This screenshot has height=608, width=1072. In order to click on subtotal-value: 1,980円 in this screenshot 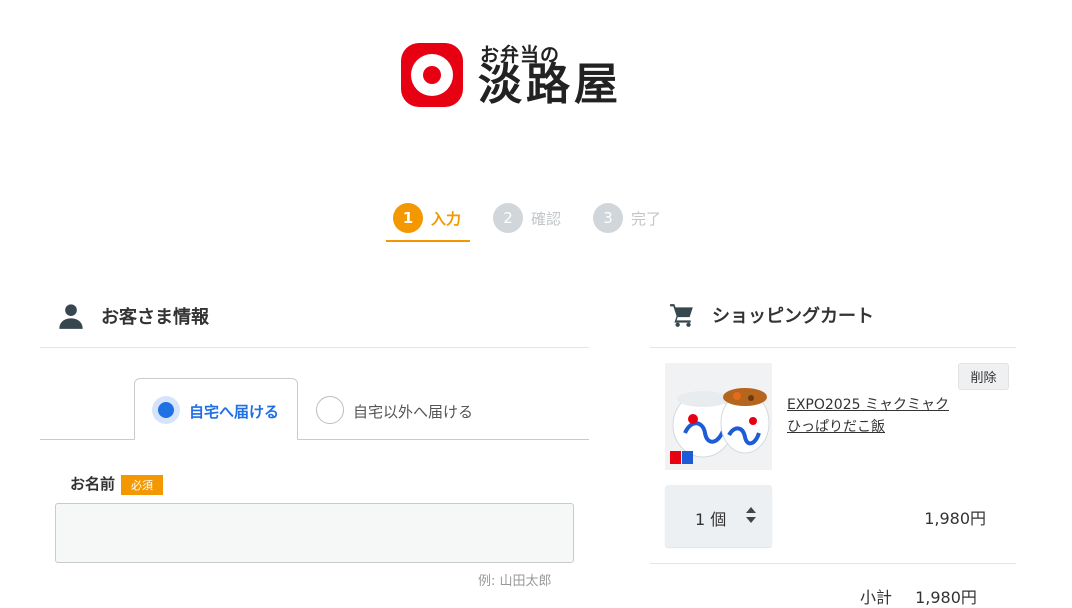, I will do `click(946, 597)`.